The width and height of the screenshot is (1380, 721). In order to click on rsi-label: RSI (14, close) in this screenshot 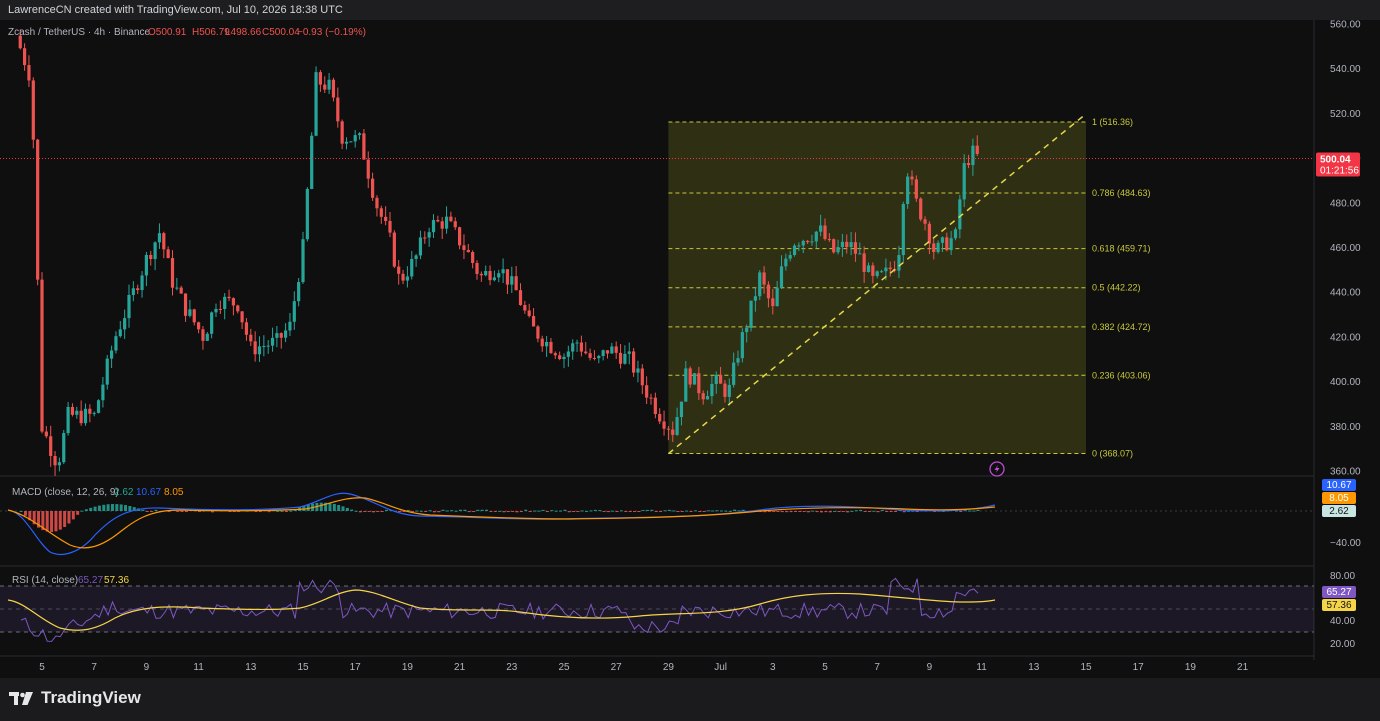, I will do `click(45, 580)`.